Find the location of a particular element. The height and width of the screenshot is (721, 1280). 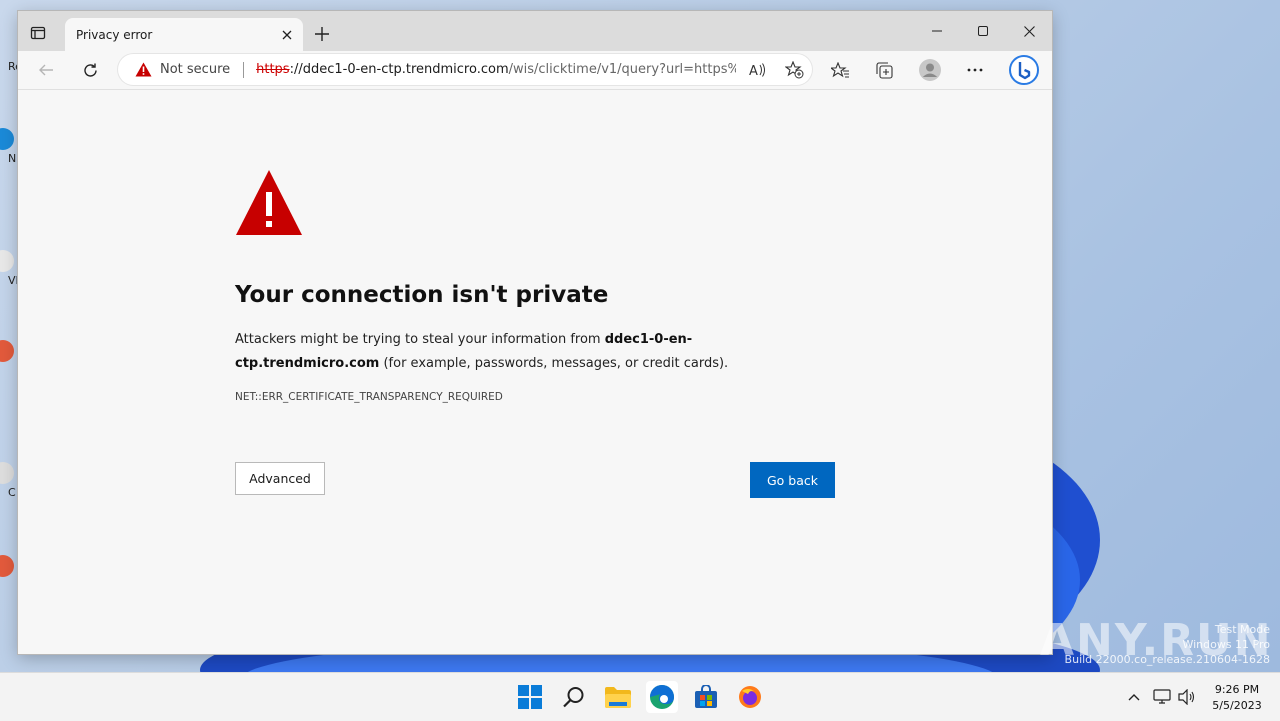

tab-title: Privacy error is located at coordinates (114, 34).